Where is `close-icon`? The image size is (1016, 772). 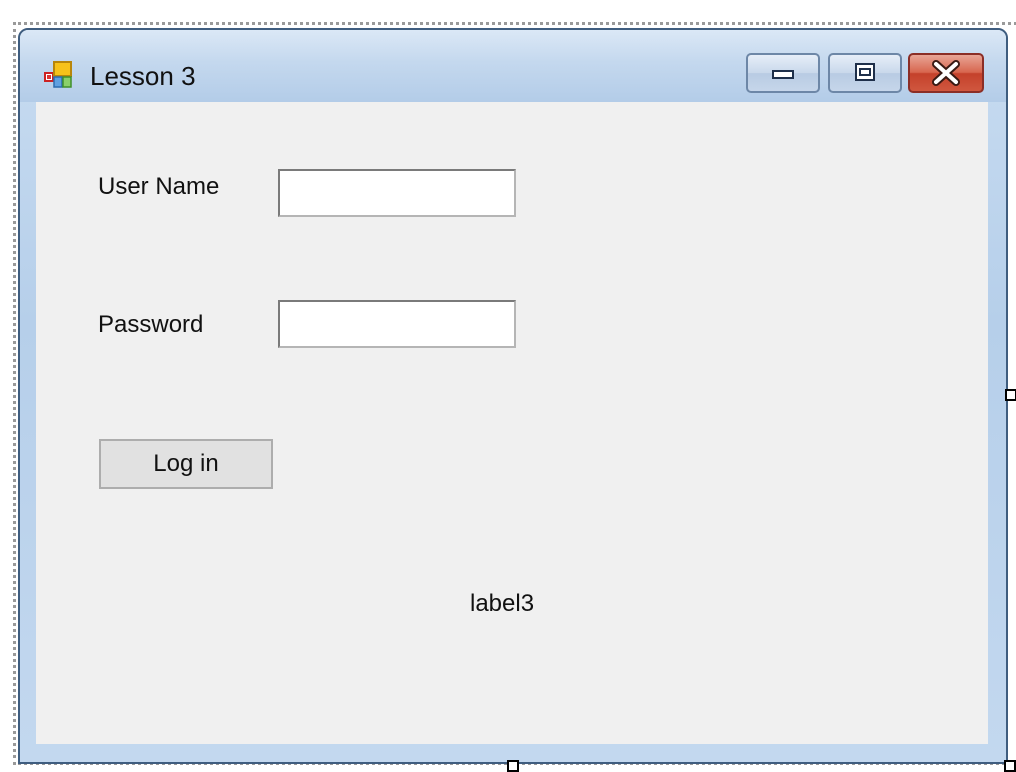
close-icon is located at coordinates (946, 73).